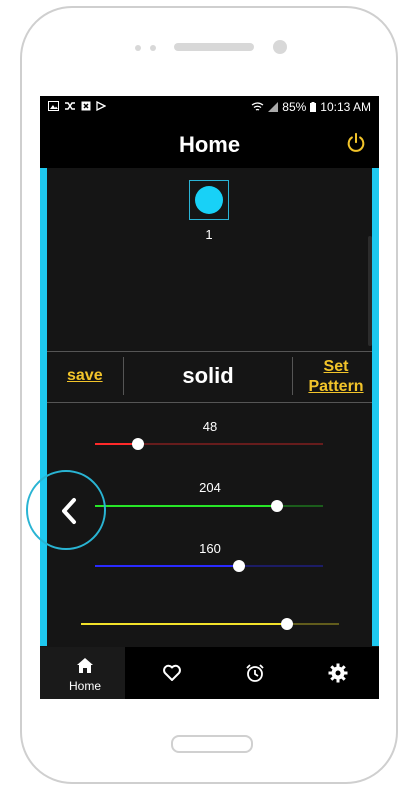 This screenshot has height=788, width=409. What do you see at coordinates (281, 566) in the screenshot?
I see `blue-slider-rest` at bounding box center [281, 566].